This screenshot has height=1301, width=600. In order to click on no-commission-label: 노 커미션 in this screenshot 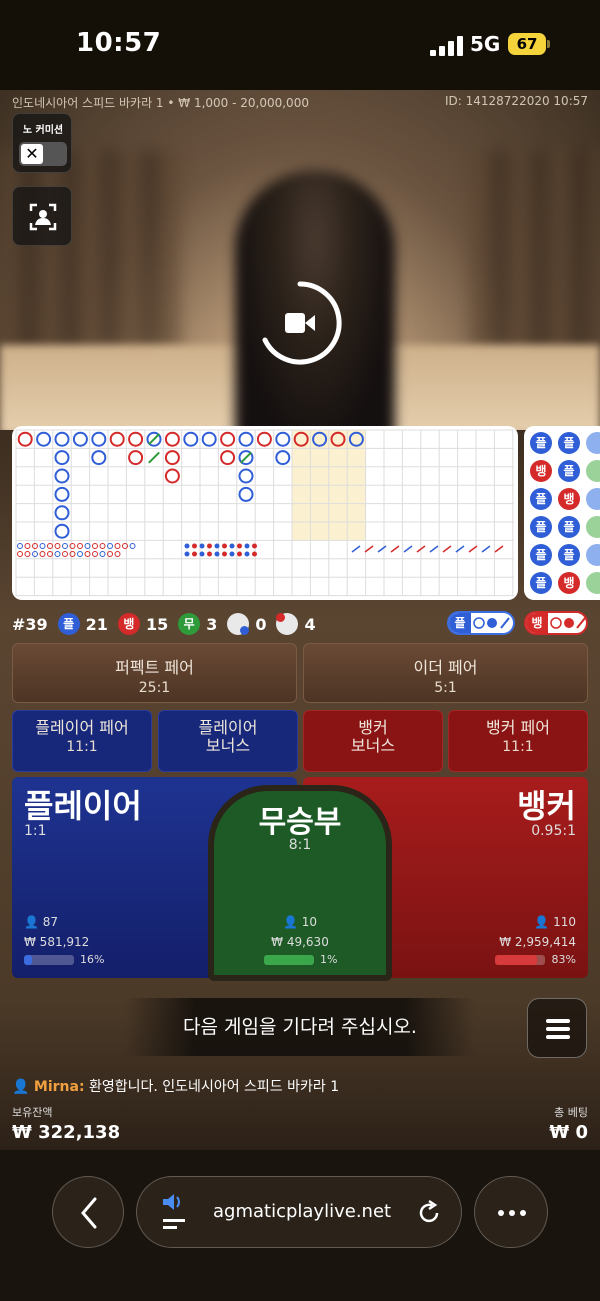, I will do `click(43, 130)`.